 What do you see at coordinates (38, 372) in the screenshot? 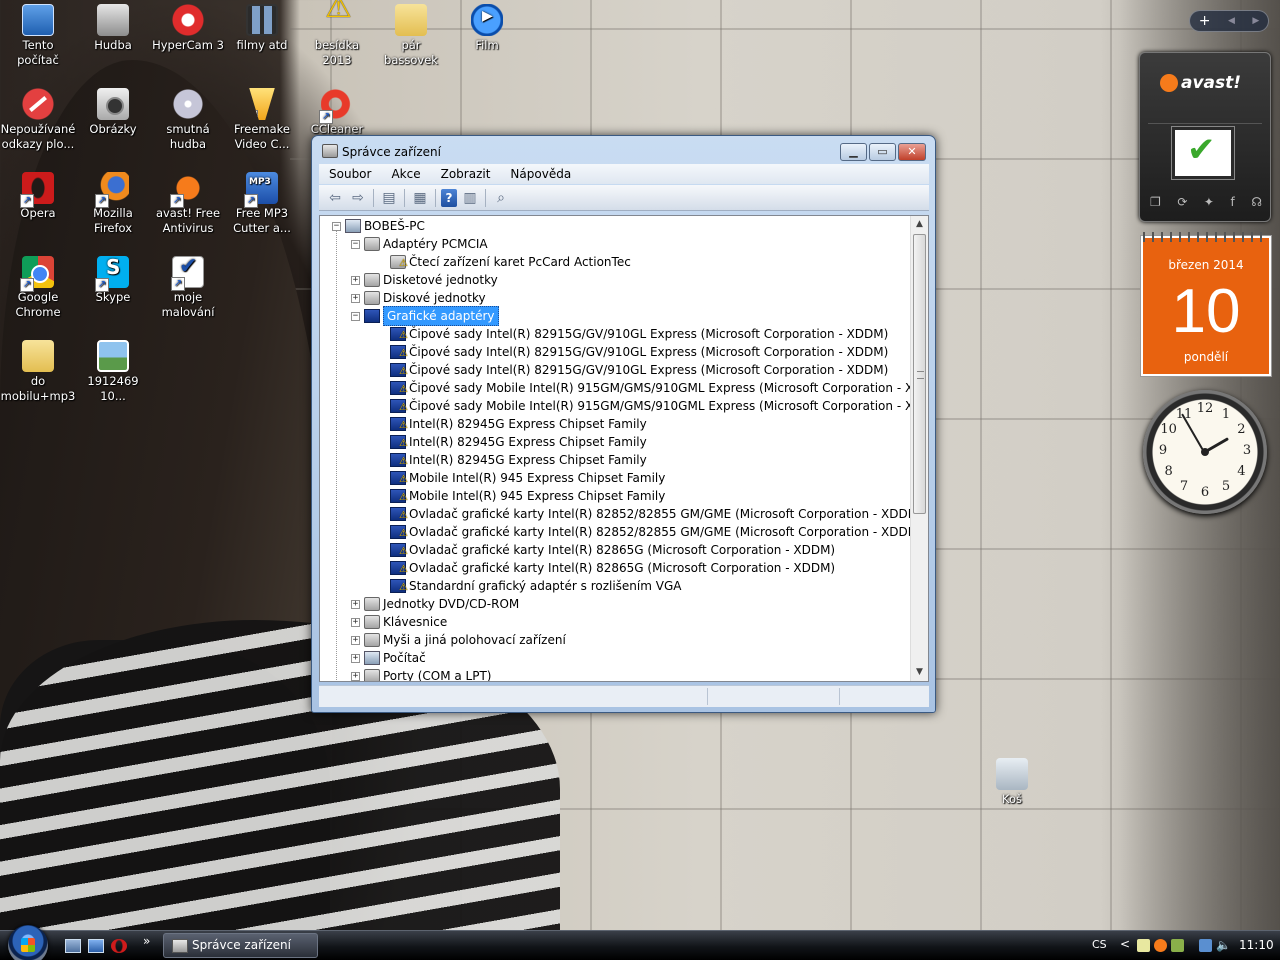
I see `desktop-icon: do mobilu+mp3` at bounding box center [38, 372].